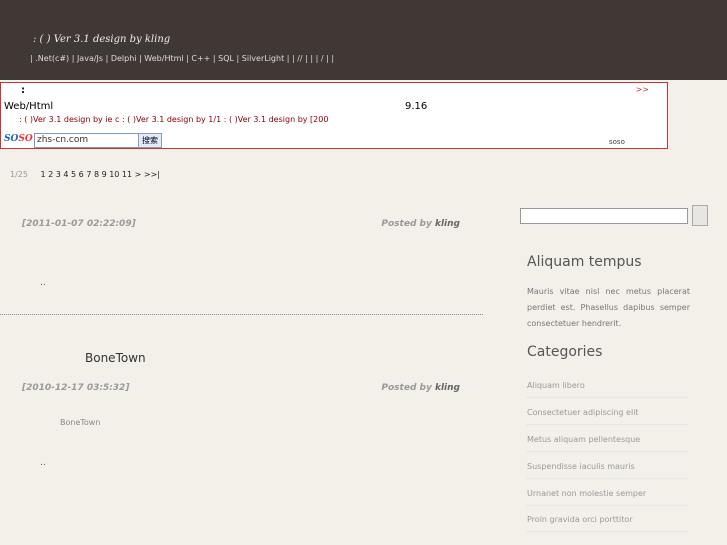 The height and width of the screenshot is (545, 727). I want to click on category-link: Urnanet non molestie semper, so click(607, 497).